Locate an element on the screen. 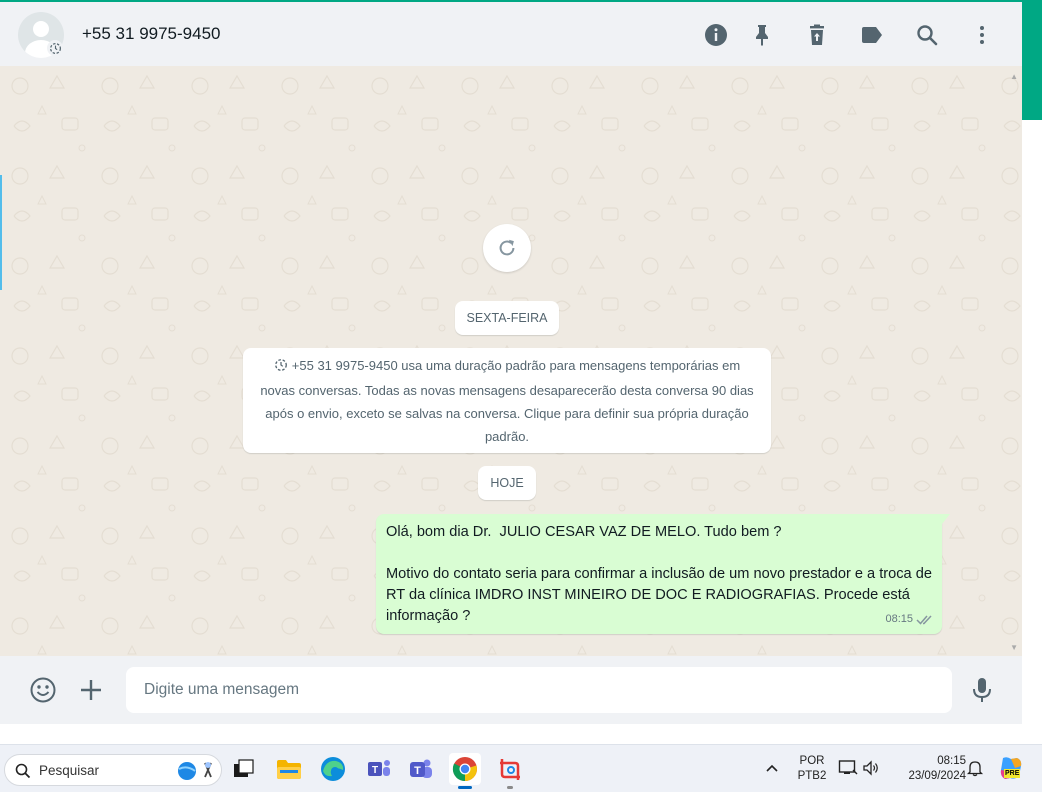  network-icon is located at coordinates (848, 770).